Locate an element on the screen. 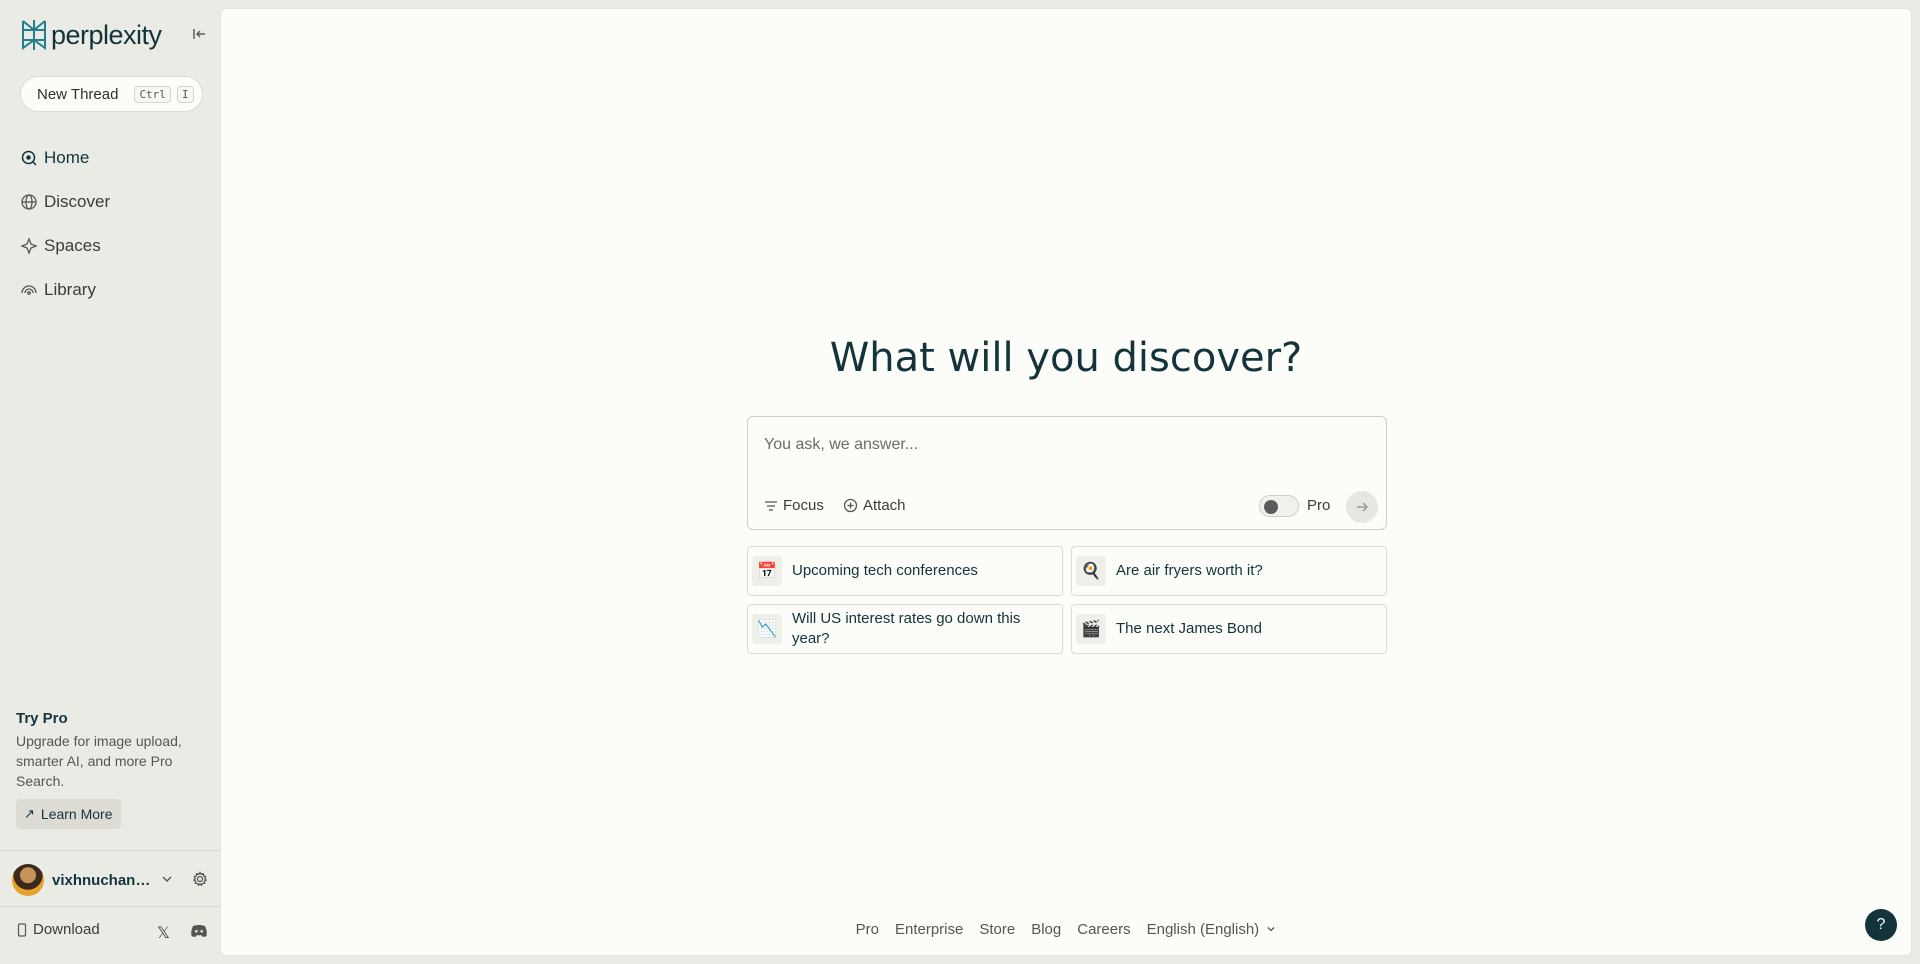  attach-label: Attach is located at coordinates (884, 505).